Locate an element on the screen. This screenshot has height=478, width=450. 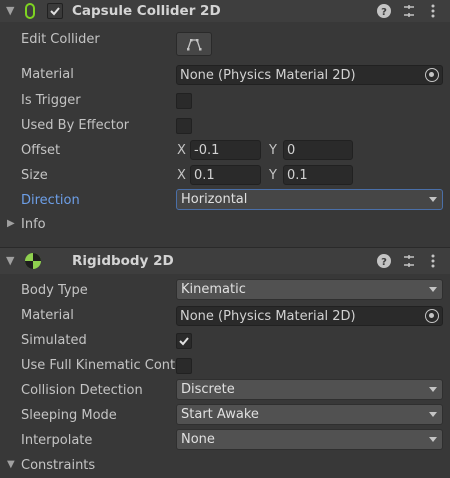
interpolate-label: Interpolate is located at coordinates (57, 440).